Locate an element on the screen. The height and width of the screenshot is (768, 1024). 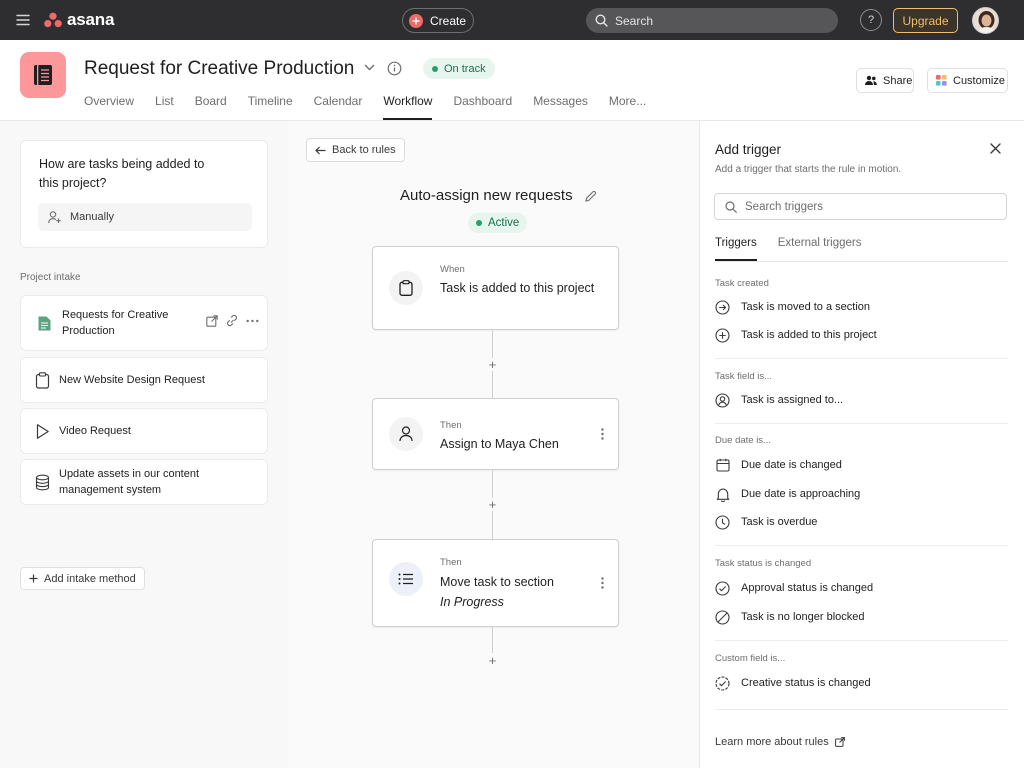
trigger-creative-status-changed: Creative status is changed is located at coordinates (793, 683).